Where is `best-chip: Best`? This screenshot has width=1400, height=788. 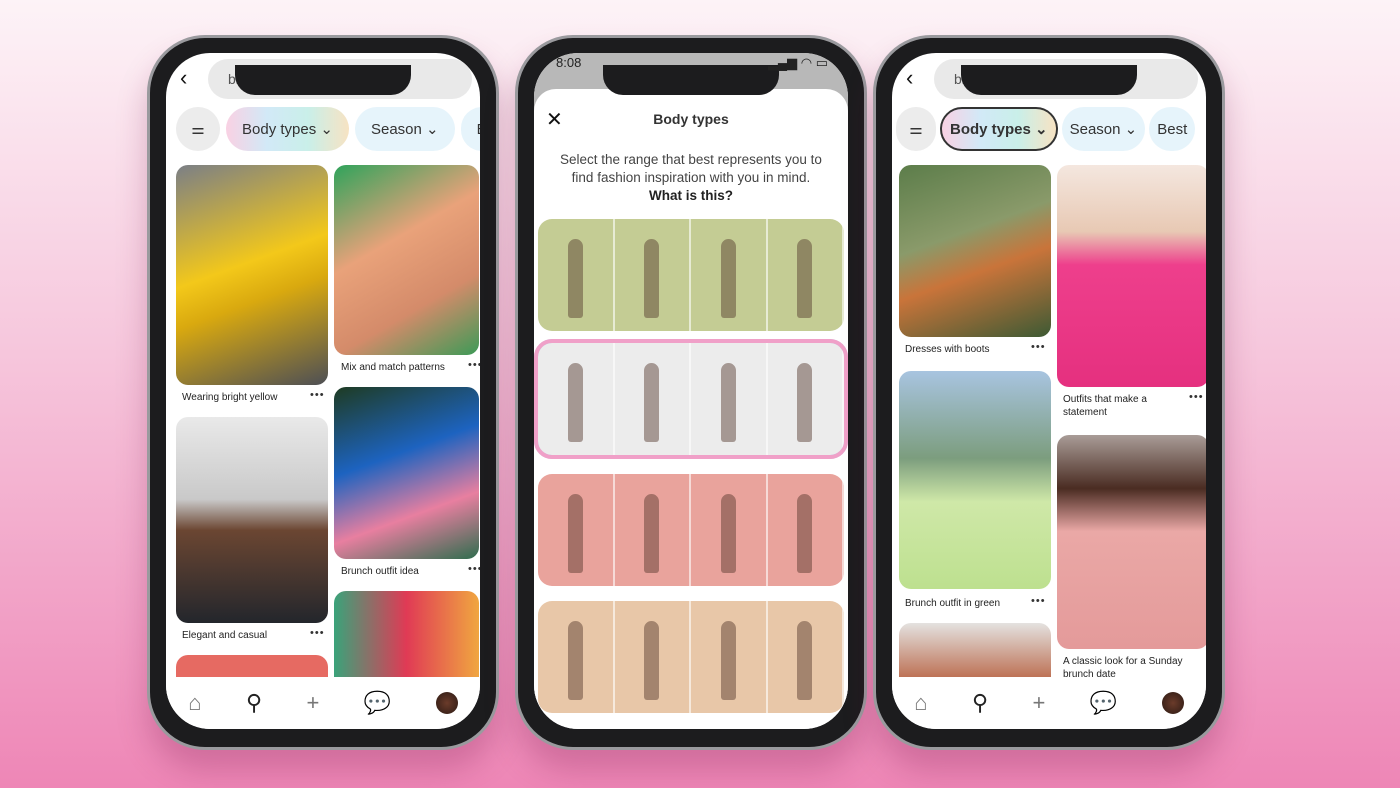 best-chip: Best is located at coordinates (1172, 129).